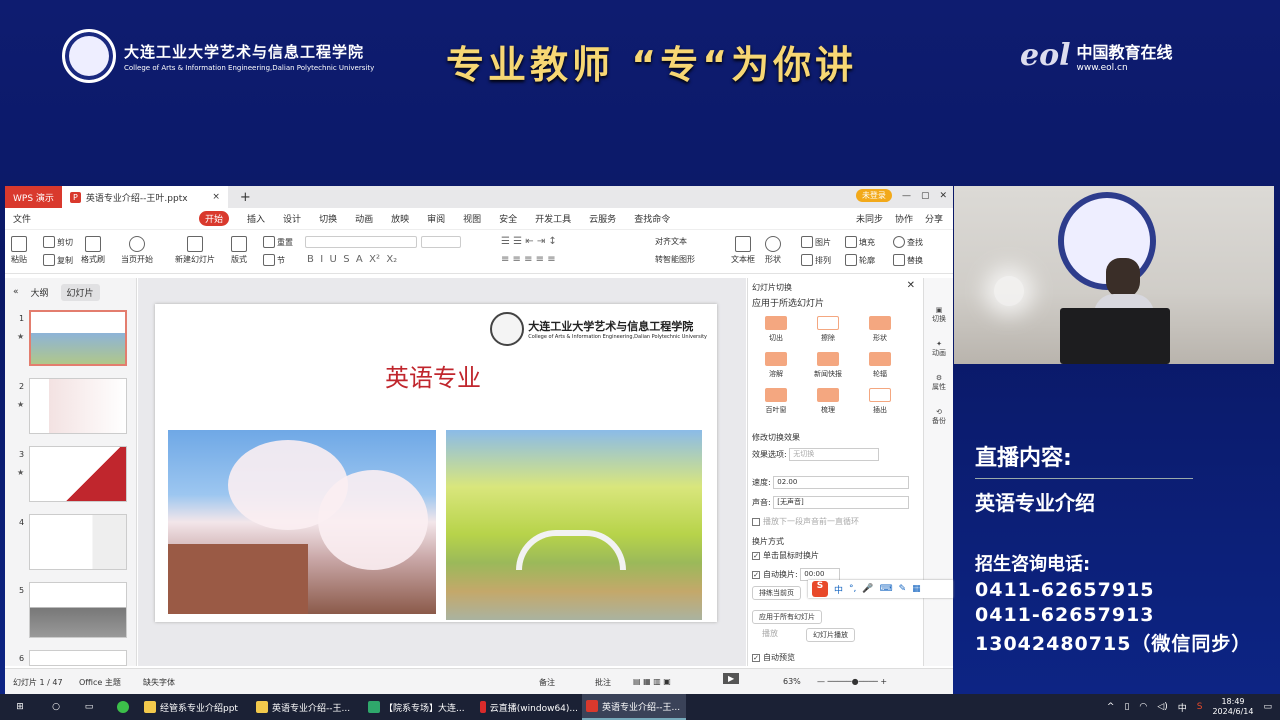  I want to click on sidebar-backup: ⟲ 备份, so click(938, 417).